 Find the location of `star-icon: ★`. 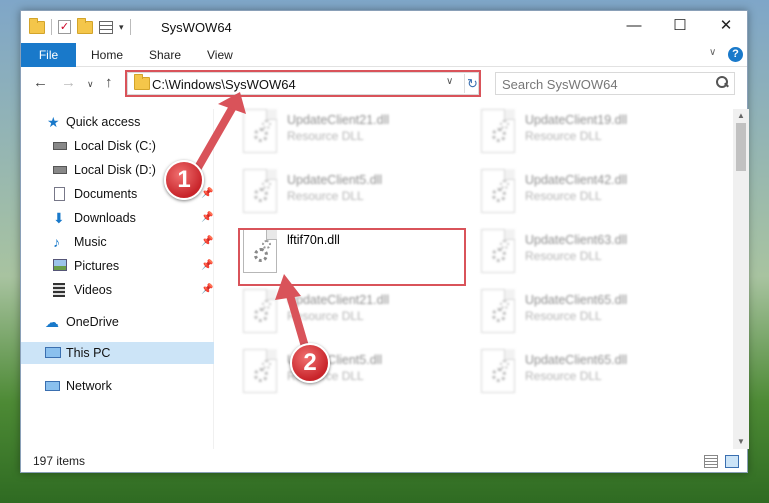

star-icon: ★ is located at coordinates (53, 122).